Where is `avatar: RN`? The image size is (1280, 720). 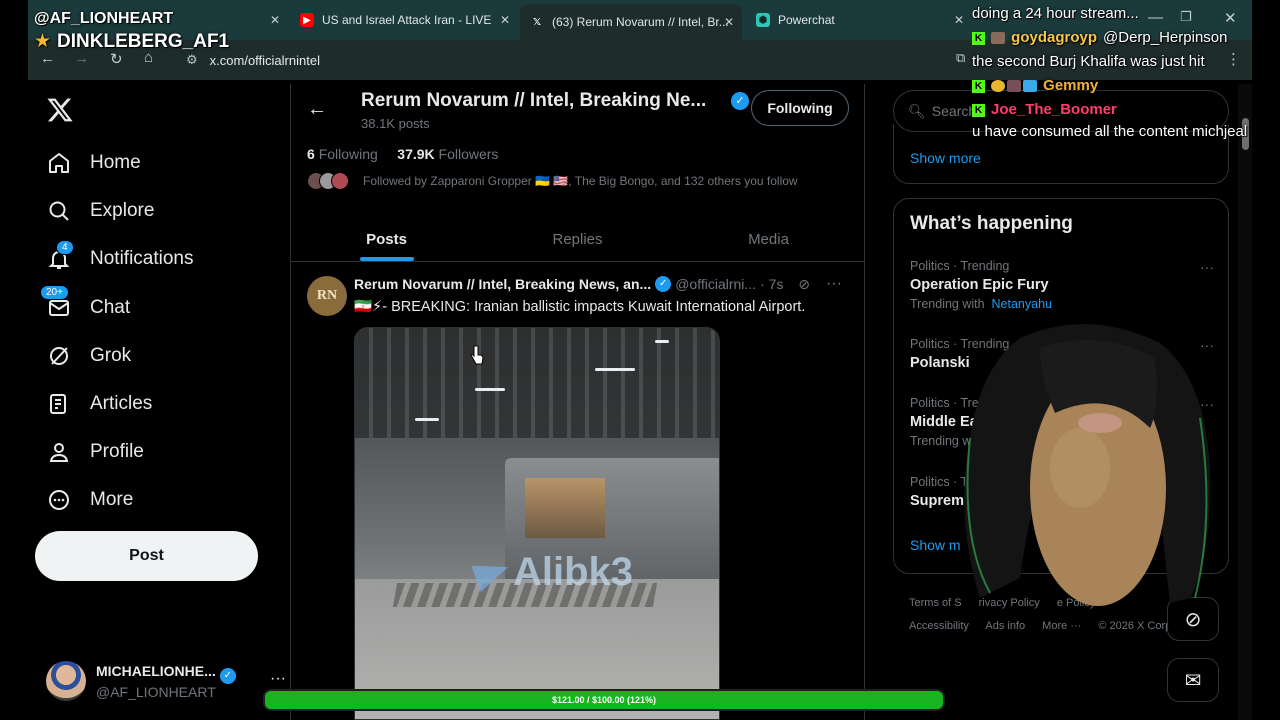 avatar: RN is located at coordinates (327, 296).